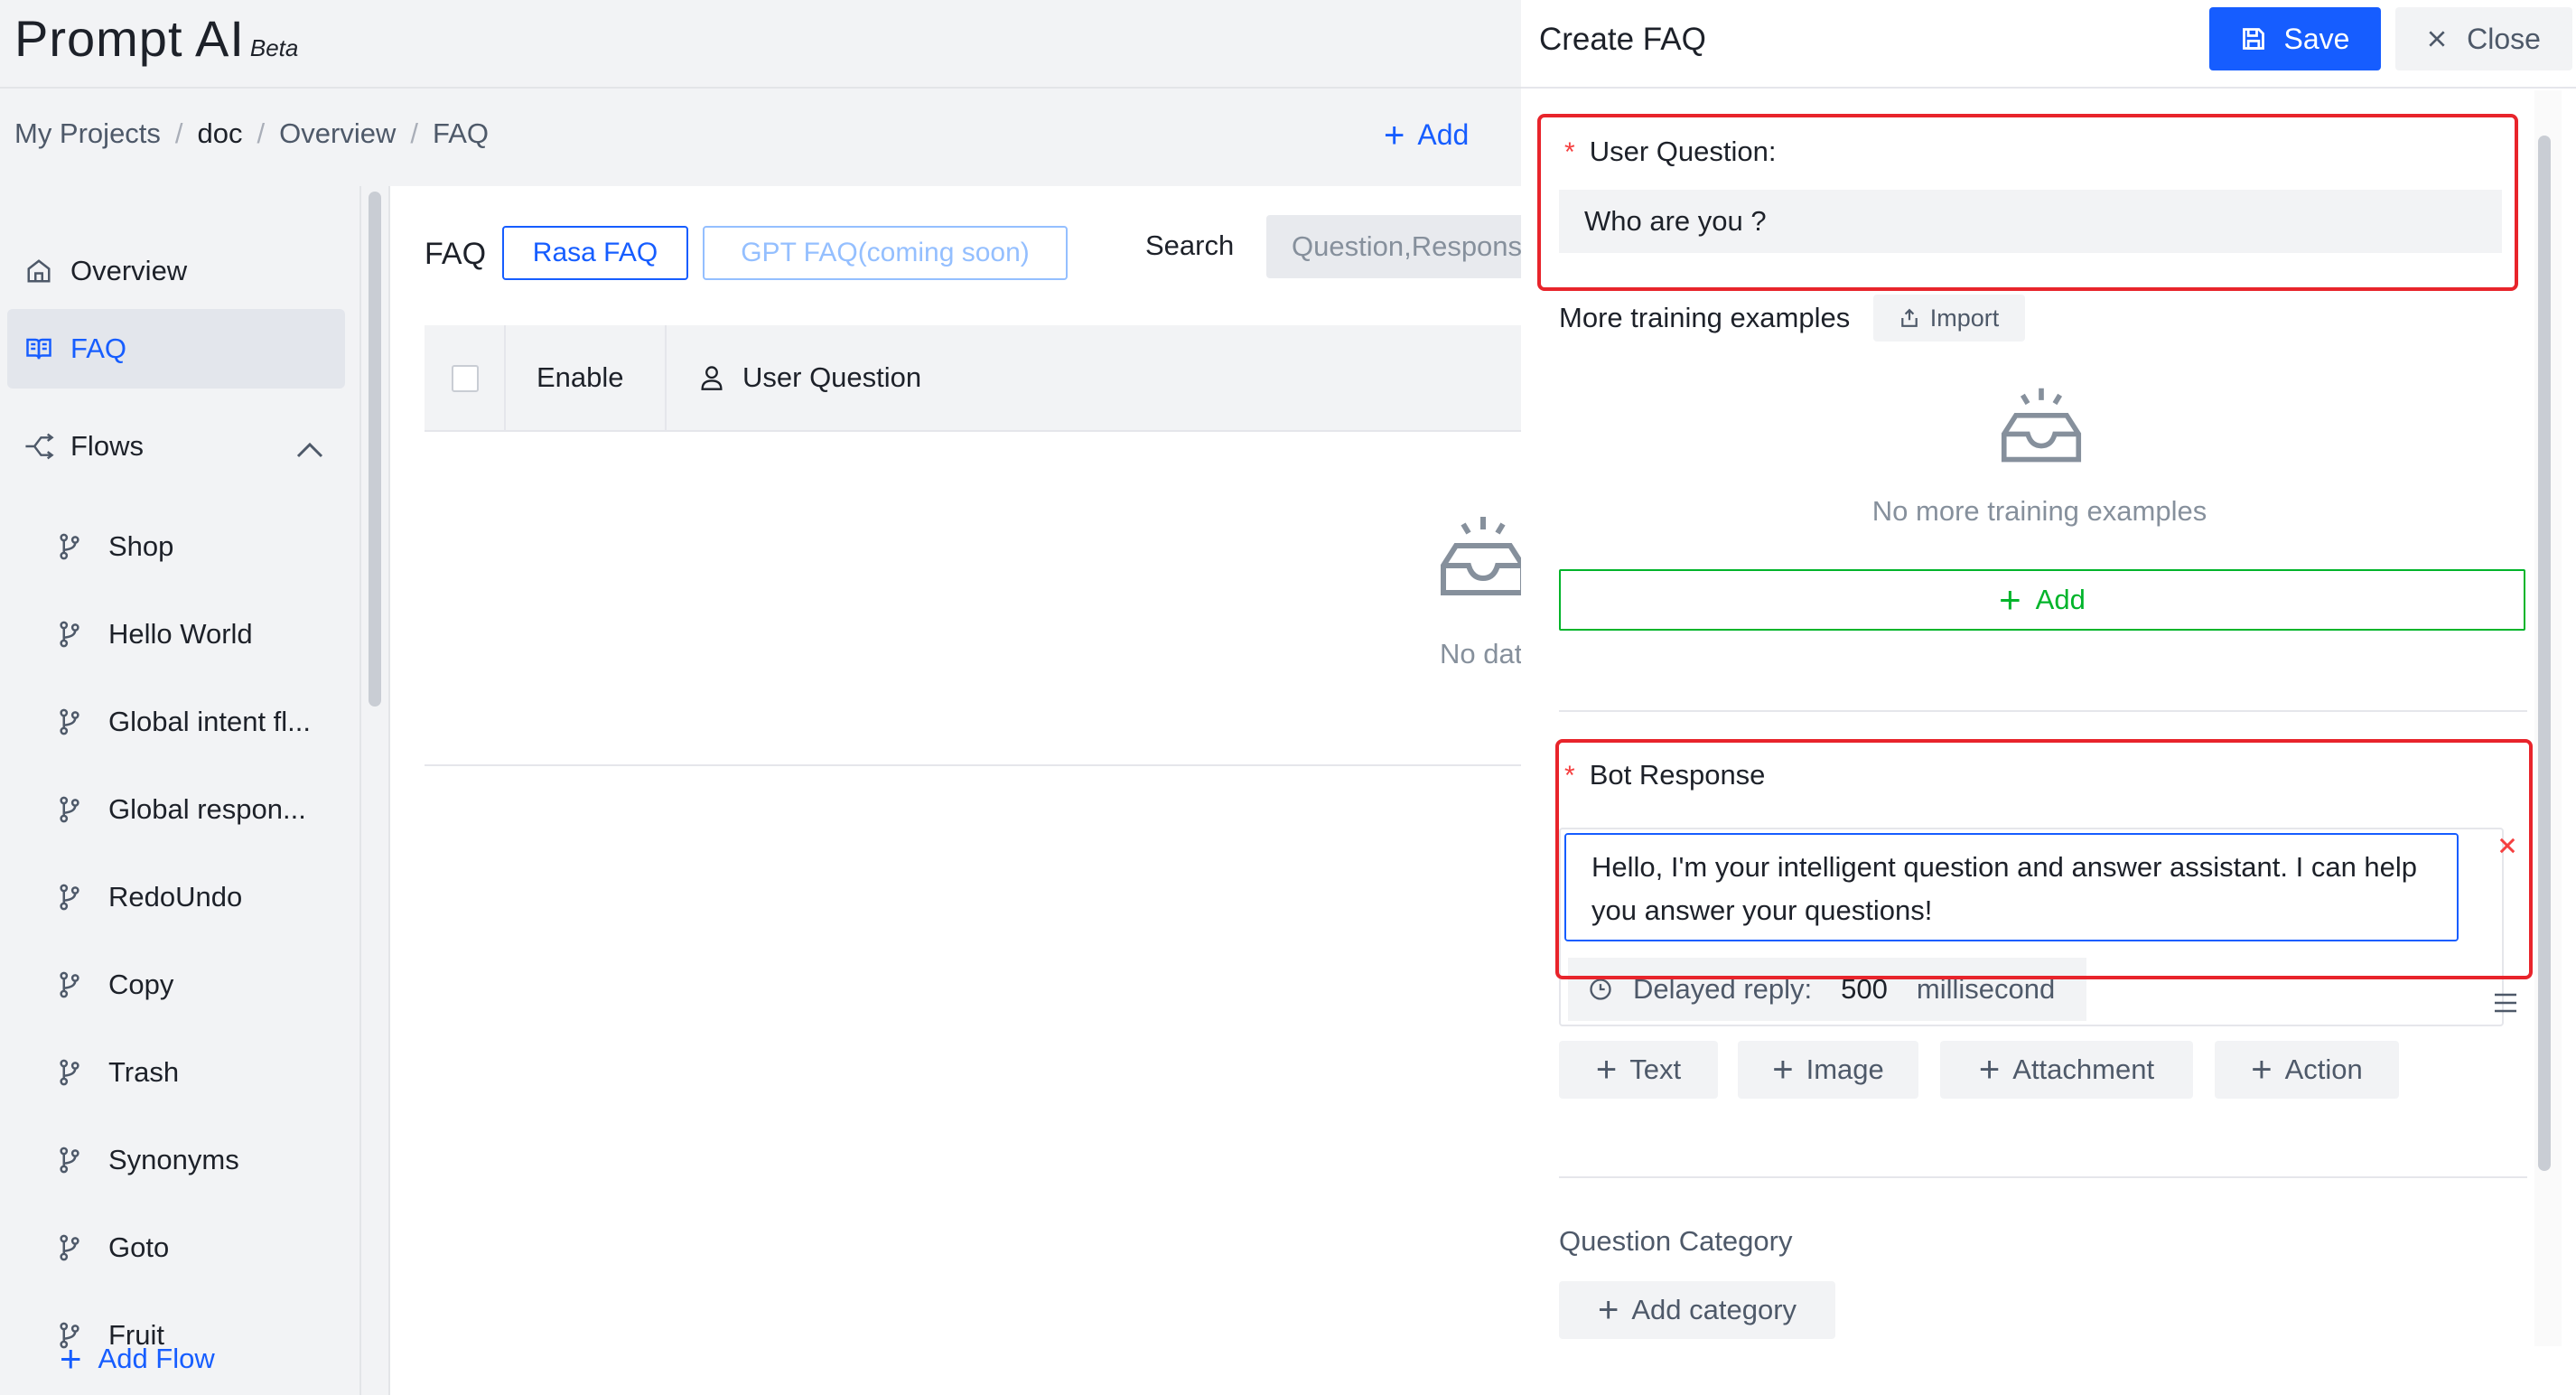 The image size is (2576, 1395). What do you see at coordinates (1965, 318) in the screenshot?
I see `import-label: Import` at bounding box center [1965, 318].